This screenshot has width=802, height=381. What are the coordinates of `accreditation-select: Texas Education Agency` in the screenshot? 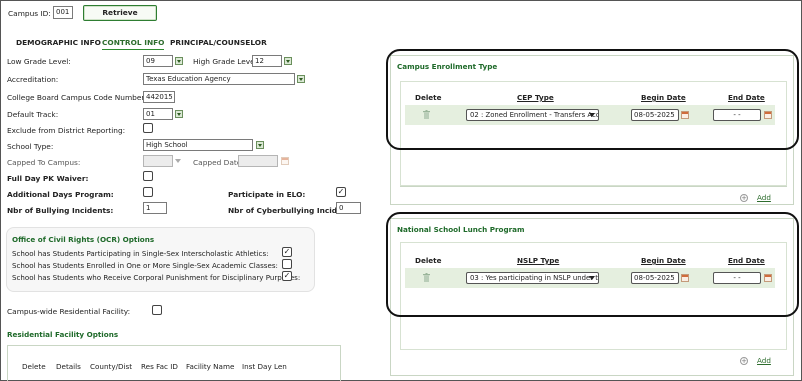 It's located at (219, 79).